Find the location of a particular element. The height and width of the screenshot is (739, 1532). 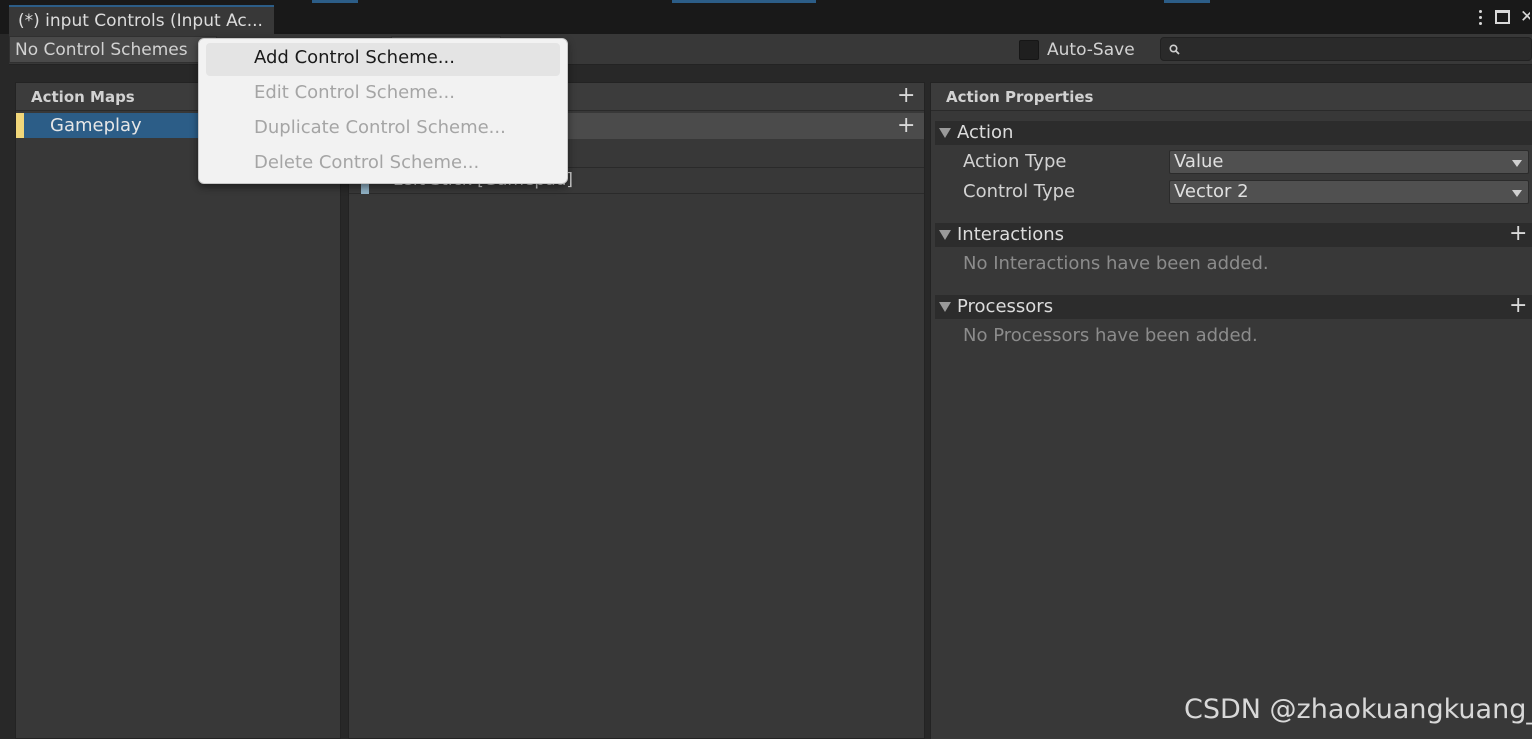

action-properties-title: Action Properties is located at coordinates (1020, 97).